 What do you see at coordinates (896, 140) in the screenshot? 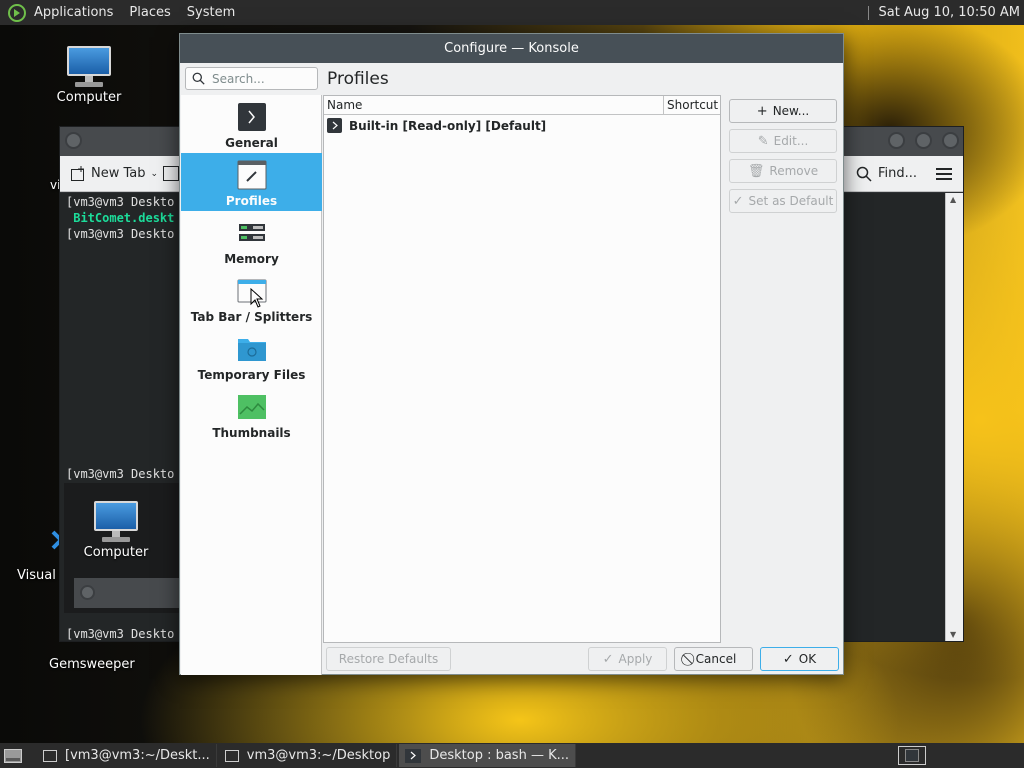
I see `minimize-icon` at bounding box center [896, 140].